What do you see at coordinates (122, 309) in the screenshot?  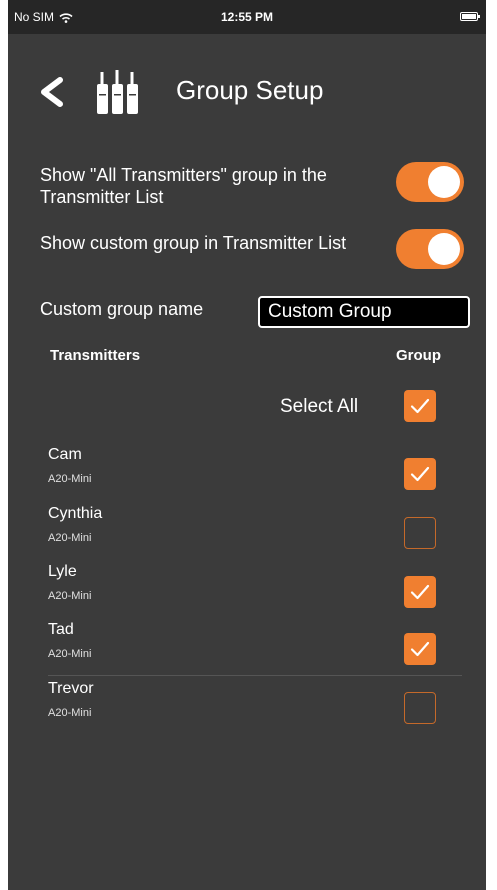 I see `custom-group-name-label: Custom group name` at bounding box center [122, 309].